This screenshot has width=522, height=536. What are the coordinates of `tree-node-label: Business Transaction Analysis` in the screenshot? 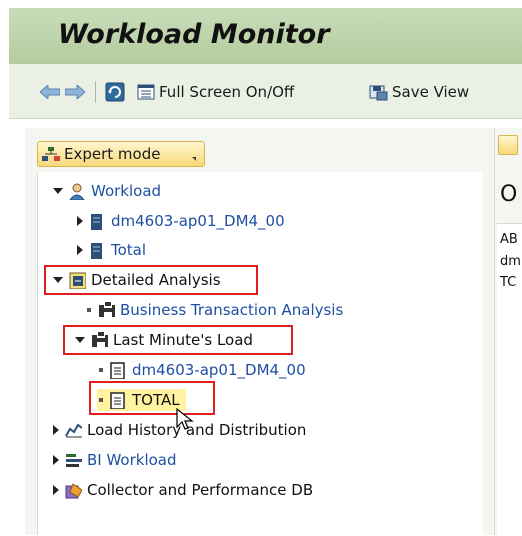 It's located at (232, 310).